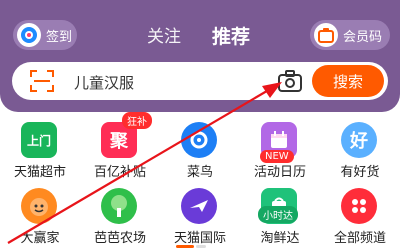 Image resolution: width=400 pixels, height=250 pixels. I want to click on winner-icon, so click(39, 206).